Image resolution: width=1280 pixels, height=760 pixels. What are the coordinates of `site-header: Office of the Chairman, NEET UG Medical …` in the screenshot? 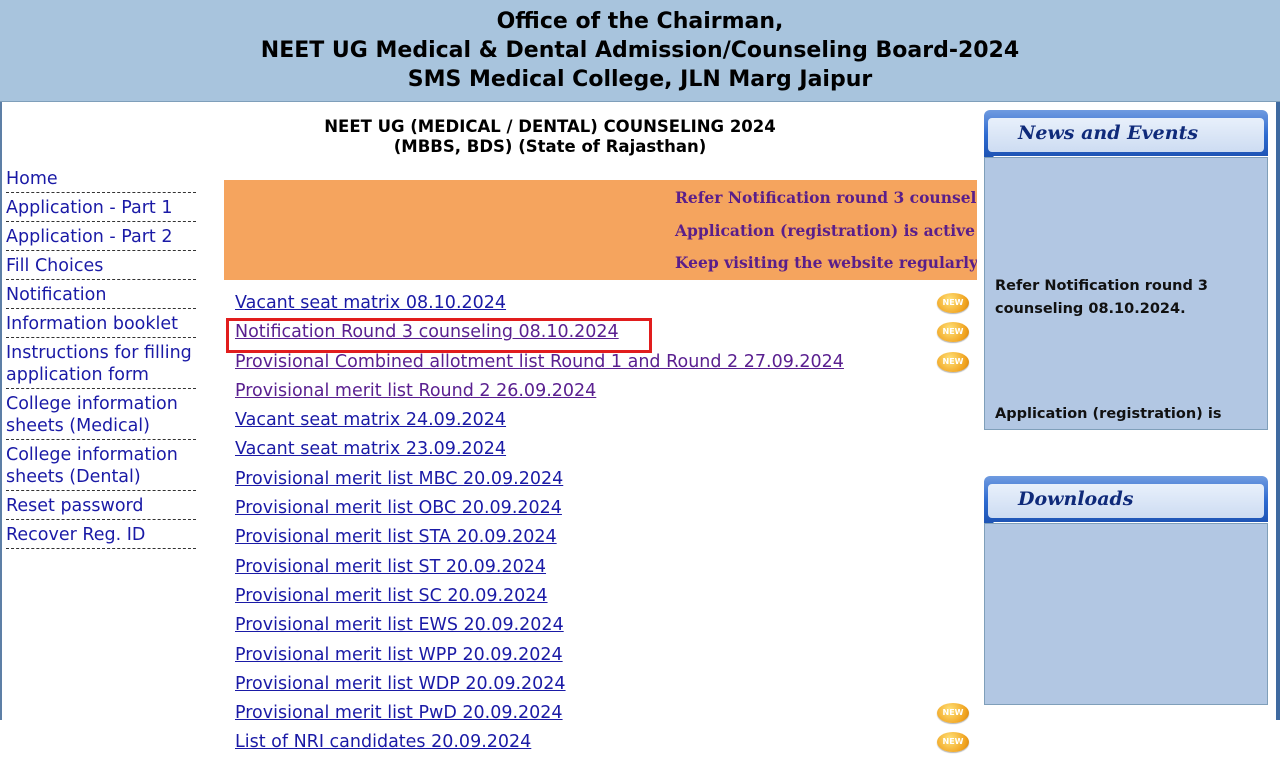 It's located at (640, 51).